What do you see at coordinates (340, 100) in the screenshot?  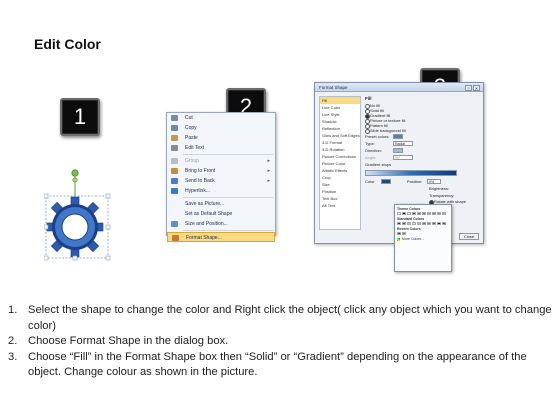 I see `nav-item-fill: Fill` at bounding box center [340, 100].